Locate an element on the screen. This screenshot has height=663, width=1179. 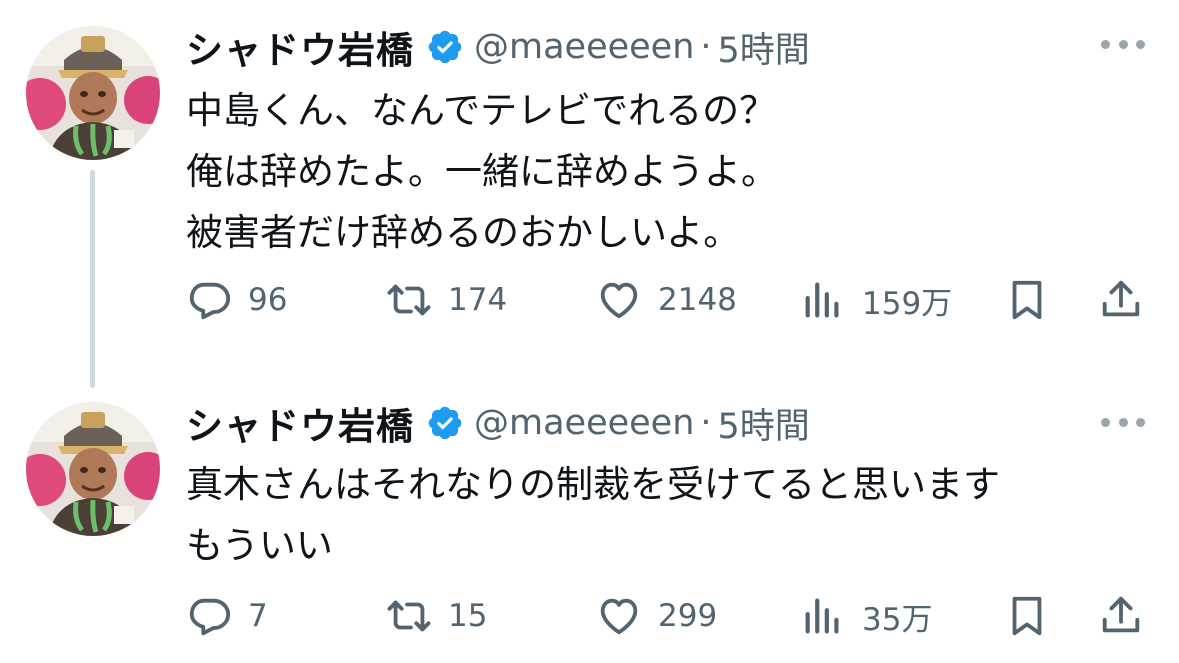
views-button: 35万 is located at coordinates (866, 616).